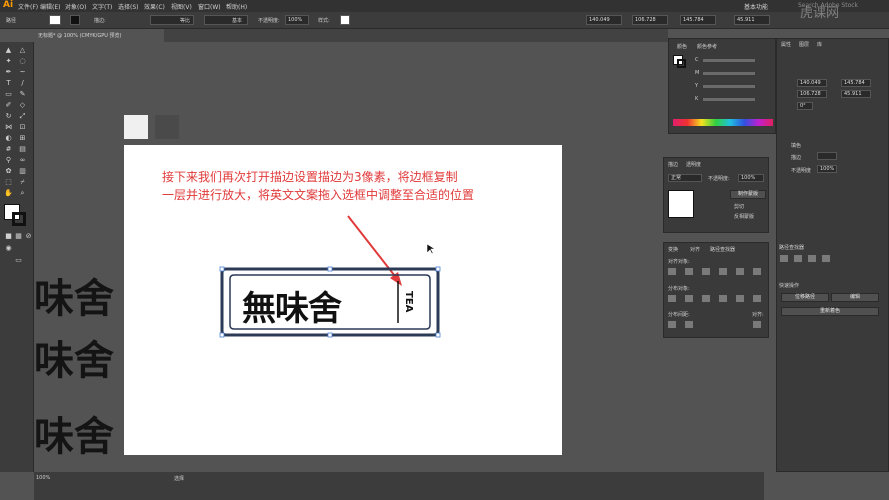  Describe the element at coordinates (8, 61) in the screenshot. I see `magic-wand-icon: ✦` at that location.